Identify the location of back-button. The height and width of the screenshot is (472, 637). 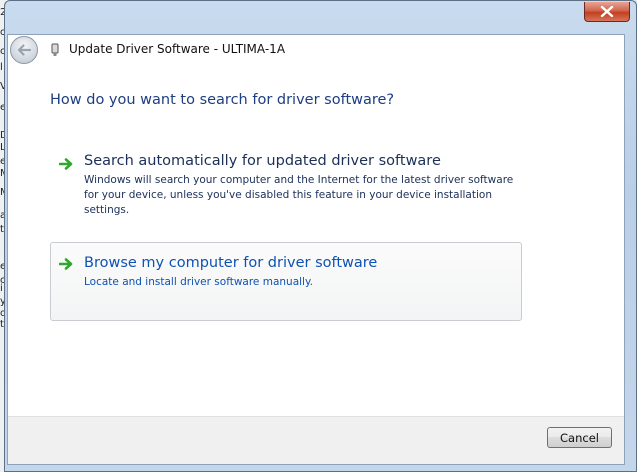
(24, 50).